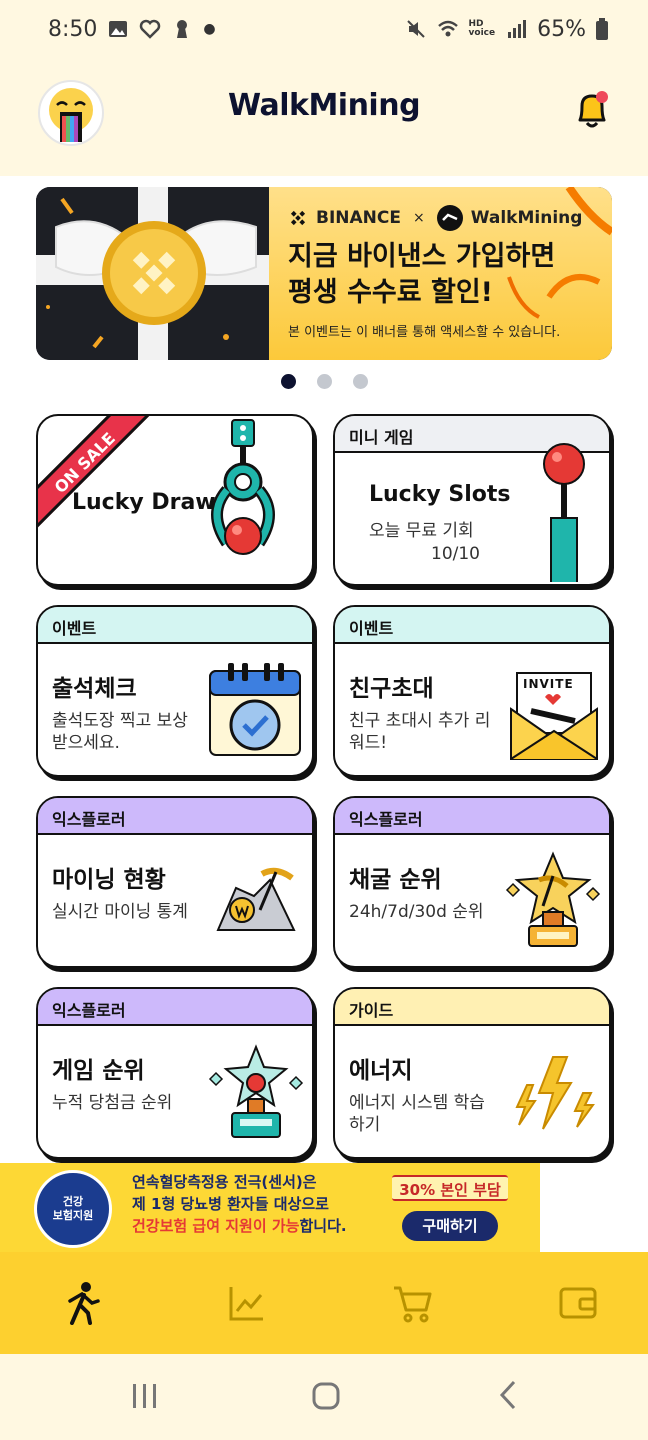 The width and height of the screenshot is (648, 1440). Describe the element at coordinates (182, 29) in the screenshot. I see `keyhole-icon` at that location.